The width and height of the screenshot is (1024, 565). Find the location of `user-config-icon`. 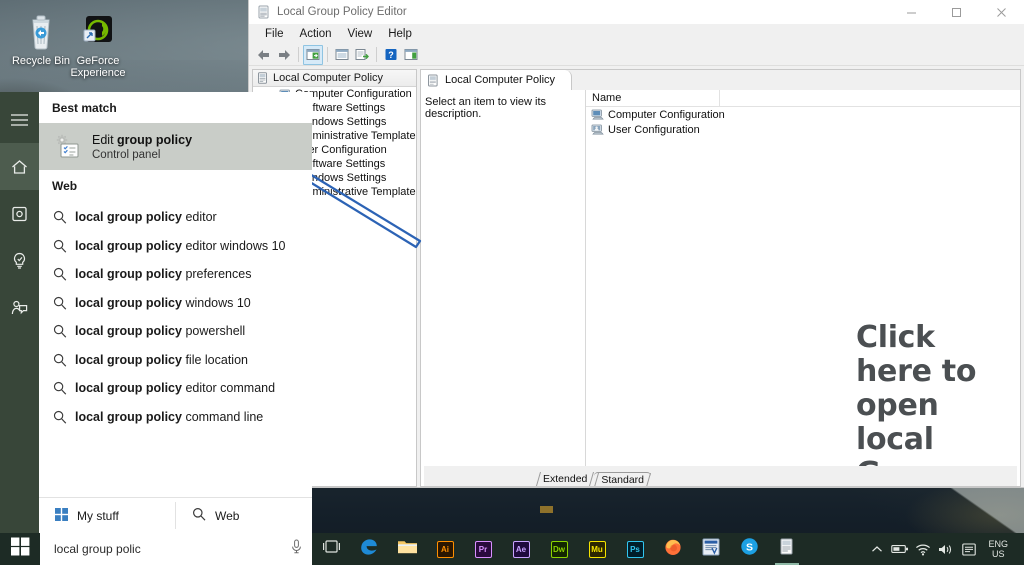

user-config-icon is located at coordinates (597, 129).